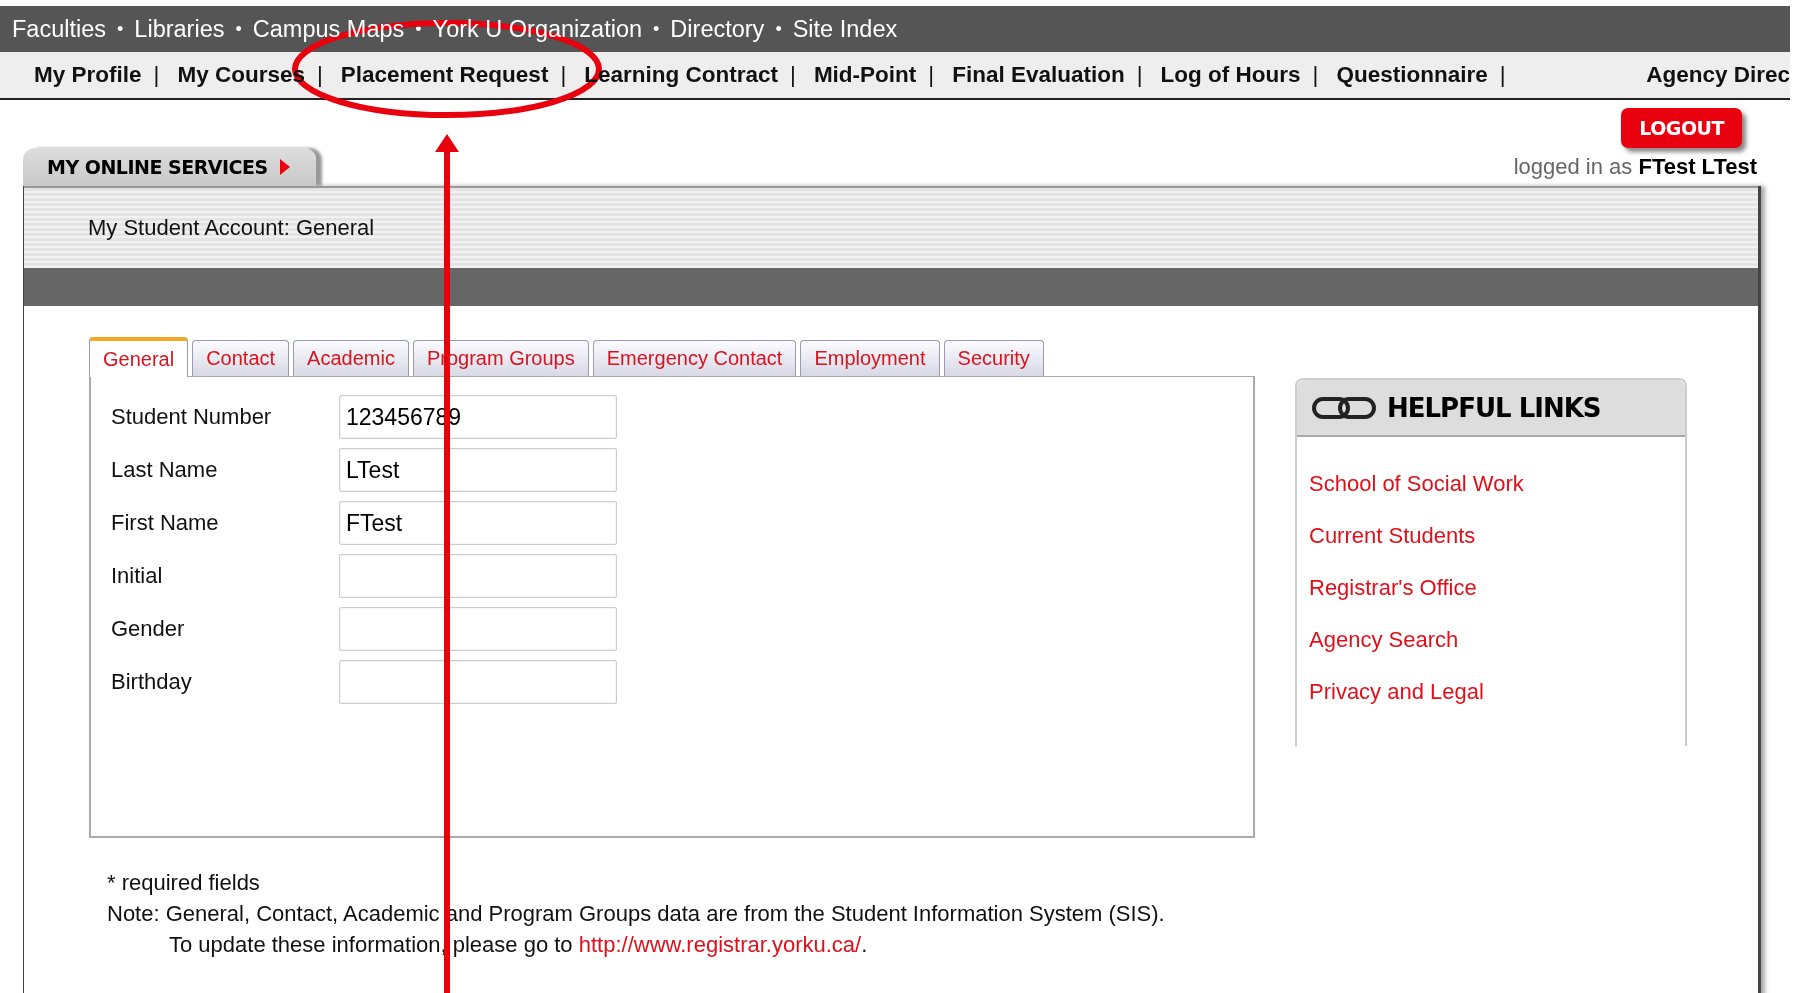  Describe the element at coordinates (717, 29) in the screenshot. I see `top-link: Directory` at that location.